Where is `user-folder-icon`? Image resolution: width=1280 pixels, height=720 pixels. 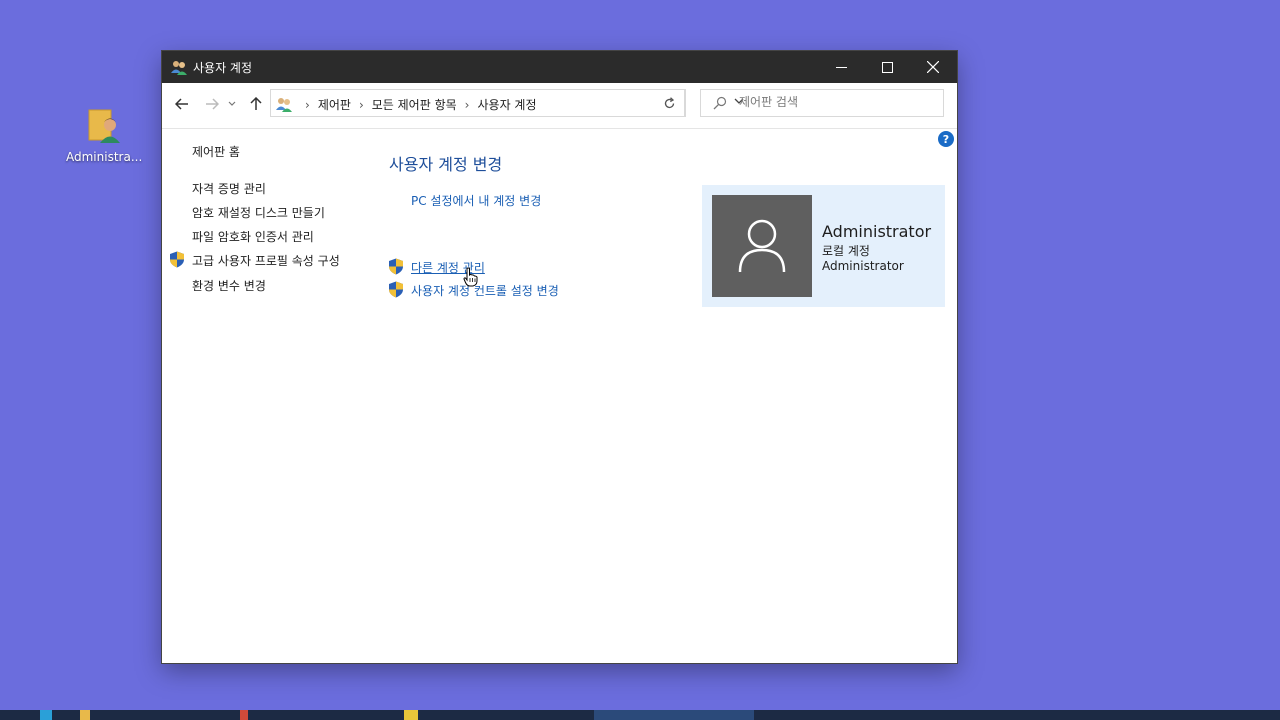
user-folder-icon is located at coordinates (104, 126).